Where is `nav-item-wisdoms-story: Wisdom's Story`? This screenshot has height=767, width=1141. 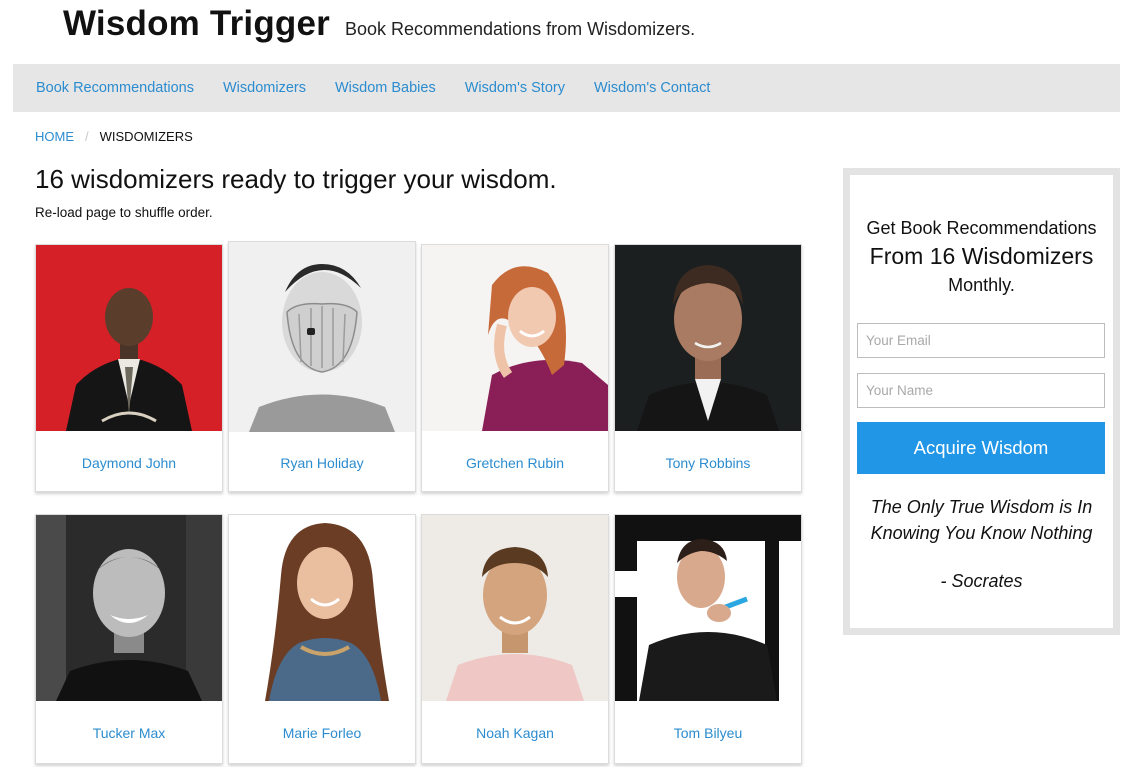 nav-item-wisdoms-story: Wisdom's Story is located at coordinates (515, 88).